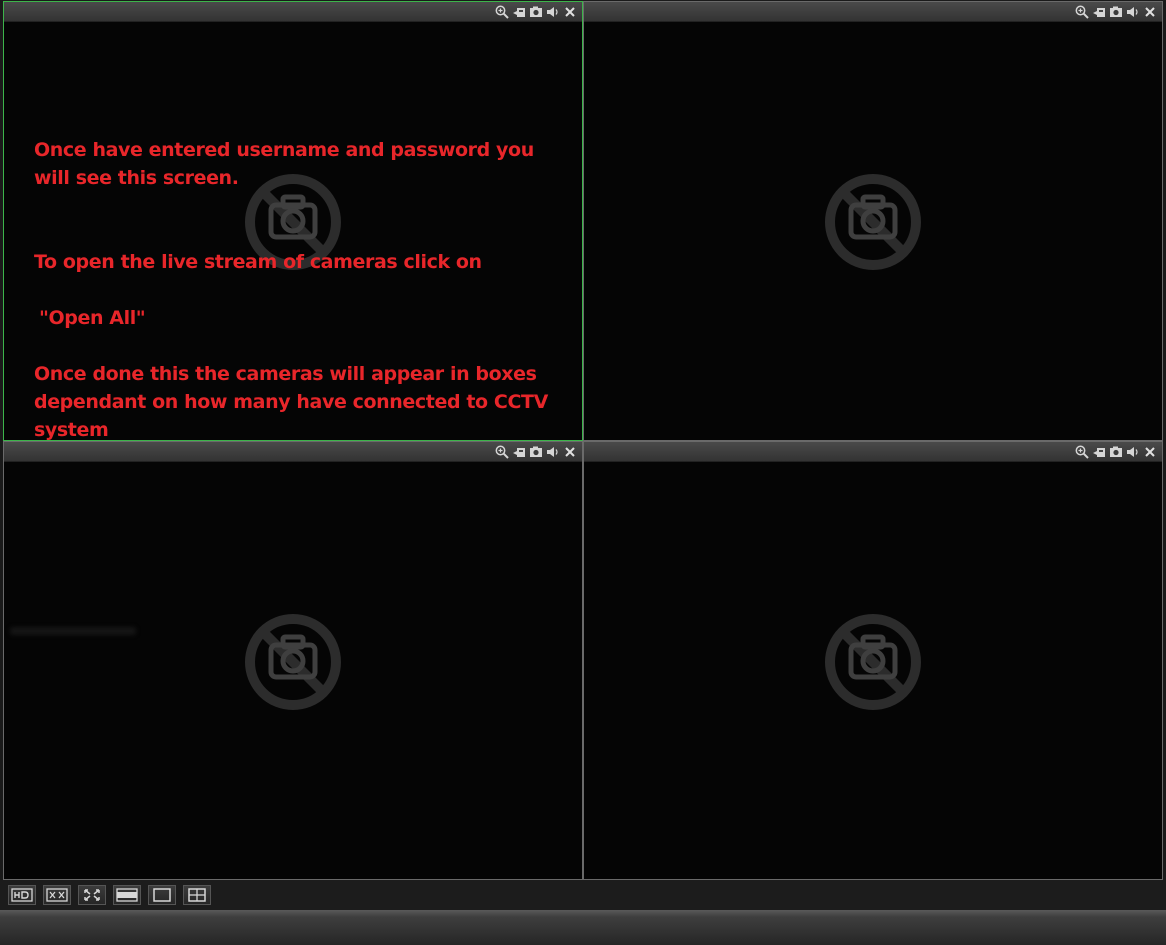  I want to click on fit-icon, so click(57, 895).